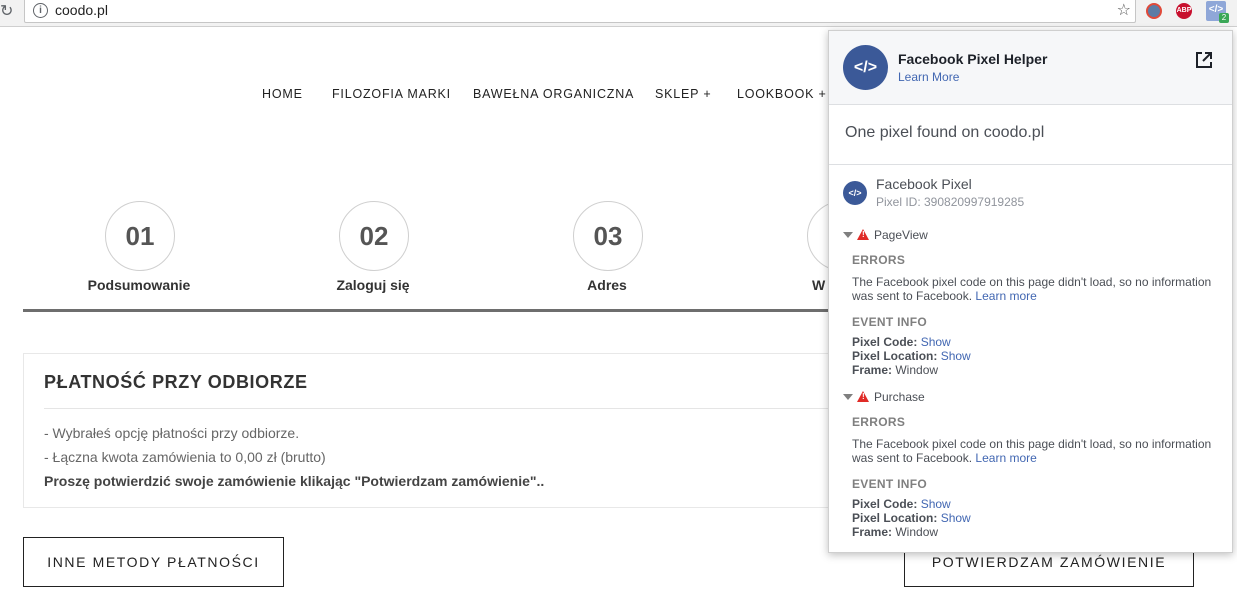  I want to click on pixel-helper-logo-icon: </>, so click(865, 67).